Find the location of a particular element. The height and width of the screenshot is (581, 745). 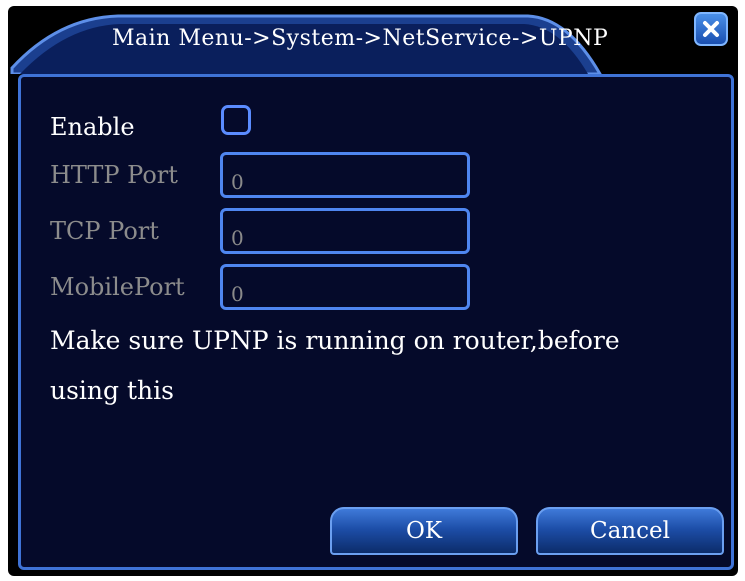

enable-checkbox is located at coordinates (236, 120).